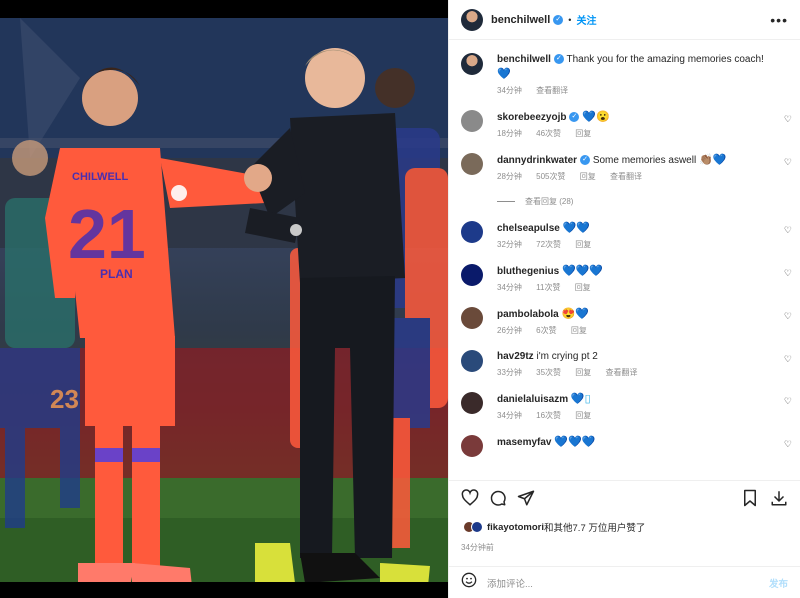 The width and height of the screenshot is (800, 598). Describe the element at coordinates (779, 20) in the screenshot. I see `more-options-icon: •••` at that location.